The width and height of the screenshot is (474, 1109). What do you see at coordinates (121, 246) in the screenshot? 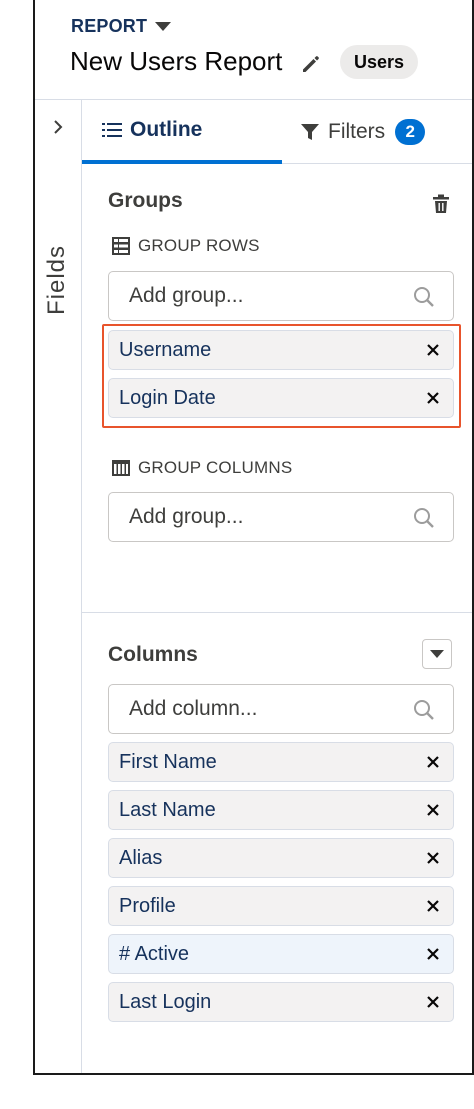
I see `table-rows-icon` at bounding box center [121, 246].